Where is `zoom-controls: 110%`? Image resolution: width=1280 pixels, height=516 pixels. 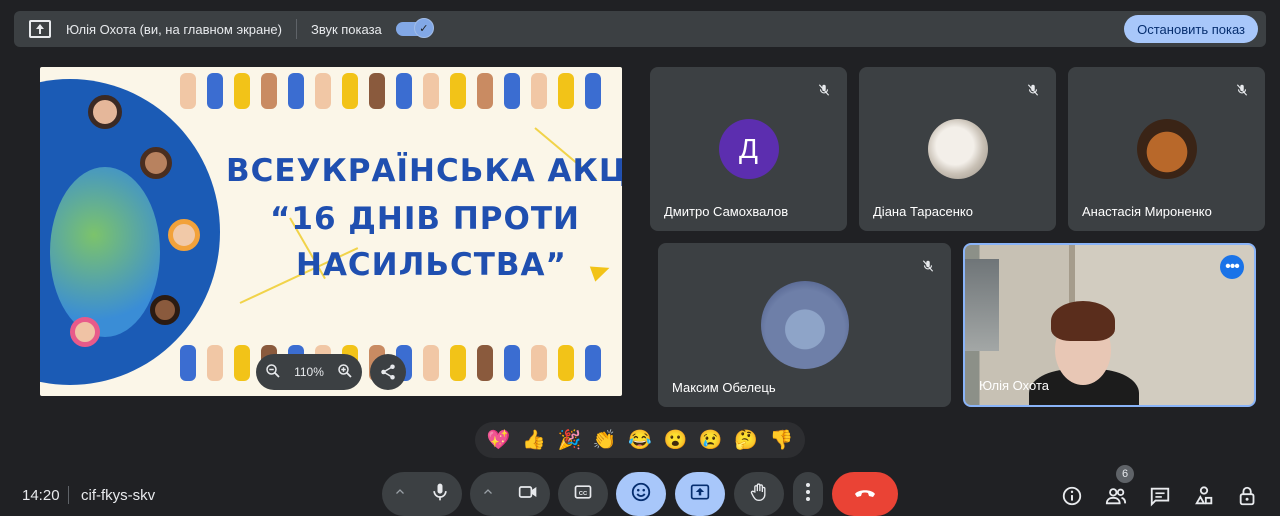 zoom-controls: 110% is located at coordinates (309, 372).